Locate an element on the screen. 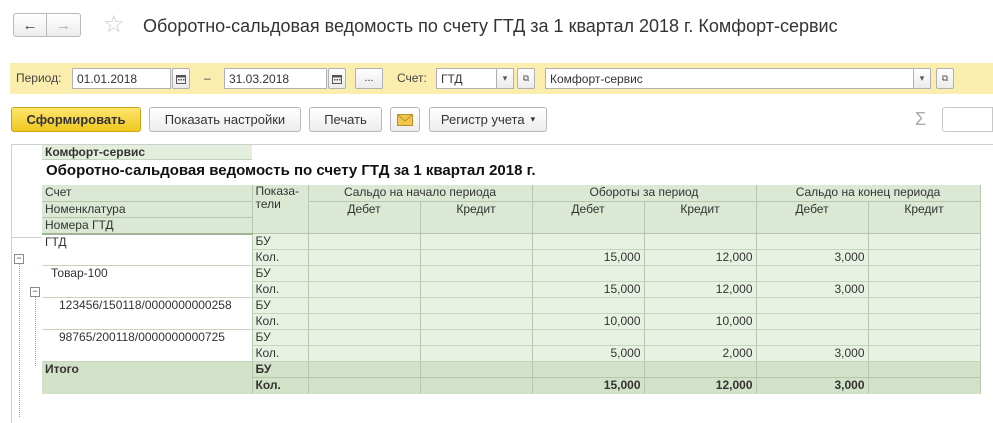 The height and width of the screenshot is (423, 993). account-input: ГТД is located at coordinates (466, 78).